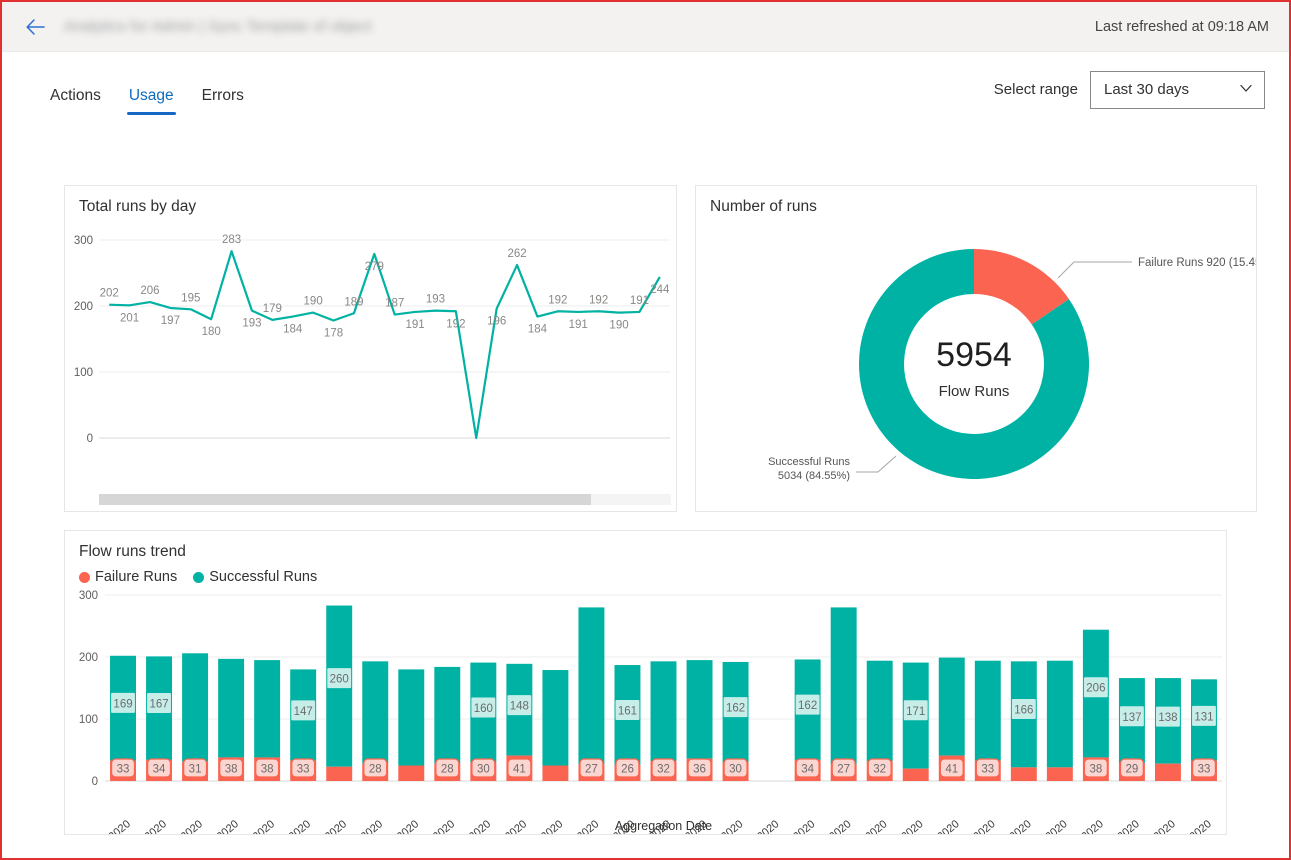  I want to click on range-dropdown-value: Last 30 days, so click(1147, 89).